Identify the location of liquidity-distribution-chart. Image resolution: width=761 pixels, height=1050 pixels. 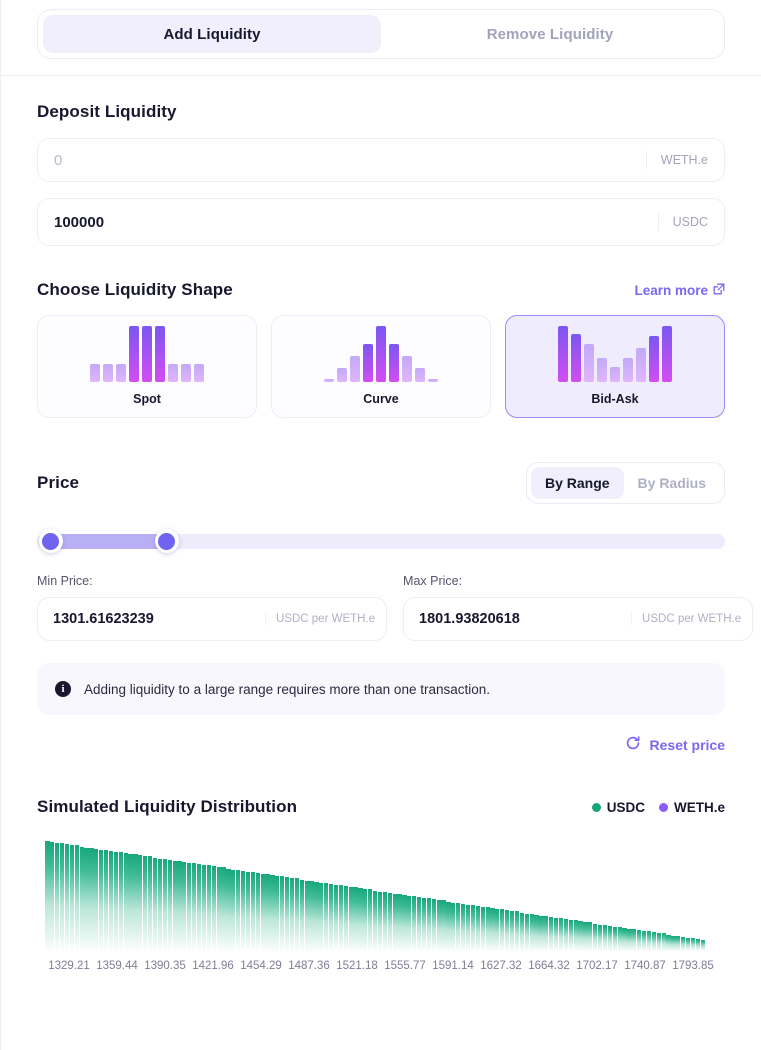
(381, 896).